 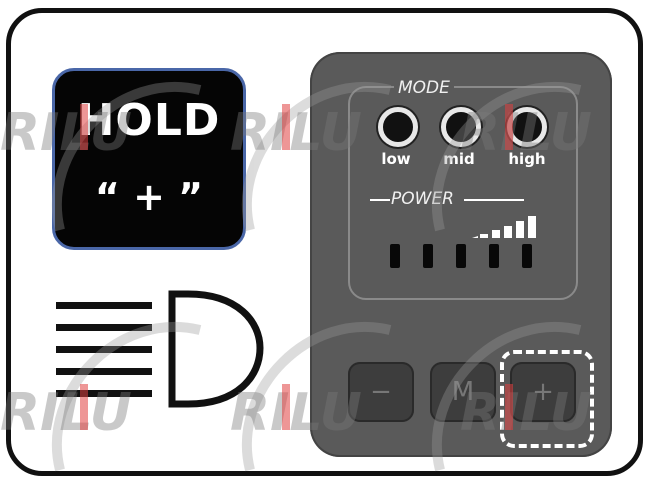 What do you see at coordinates (461, 127) in the screenshot?
I see `led-mid` at bounding box center [461, 127].